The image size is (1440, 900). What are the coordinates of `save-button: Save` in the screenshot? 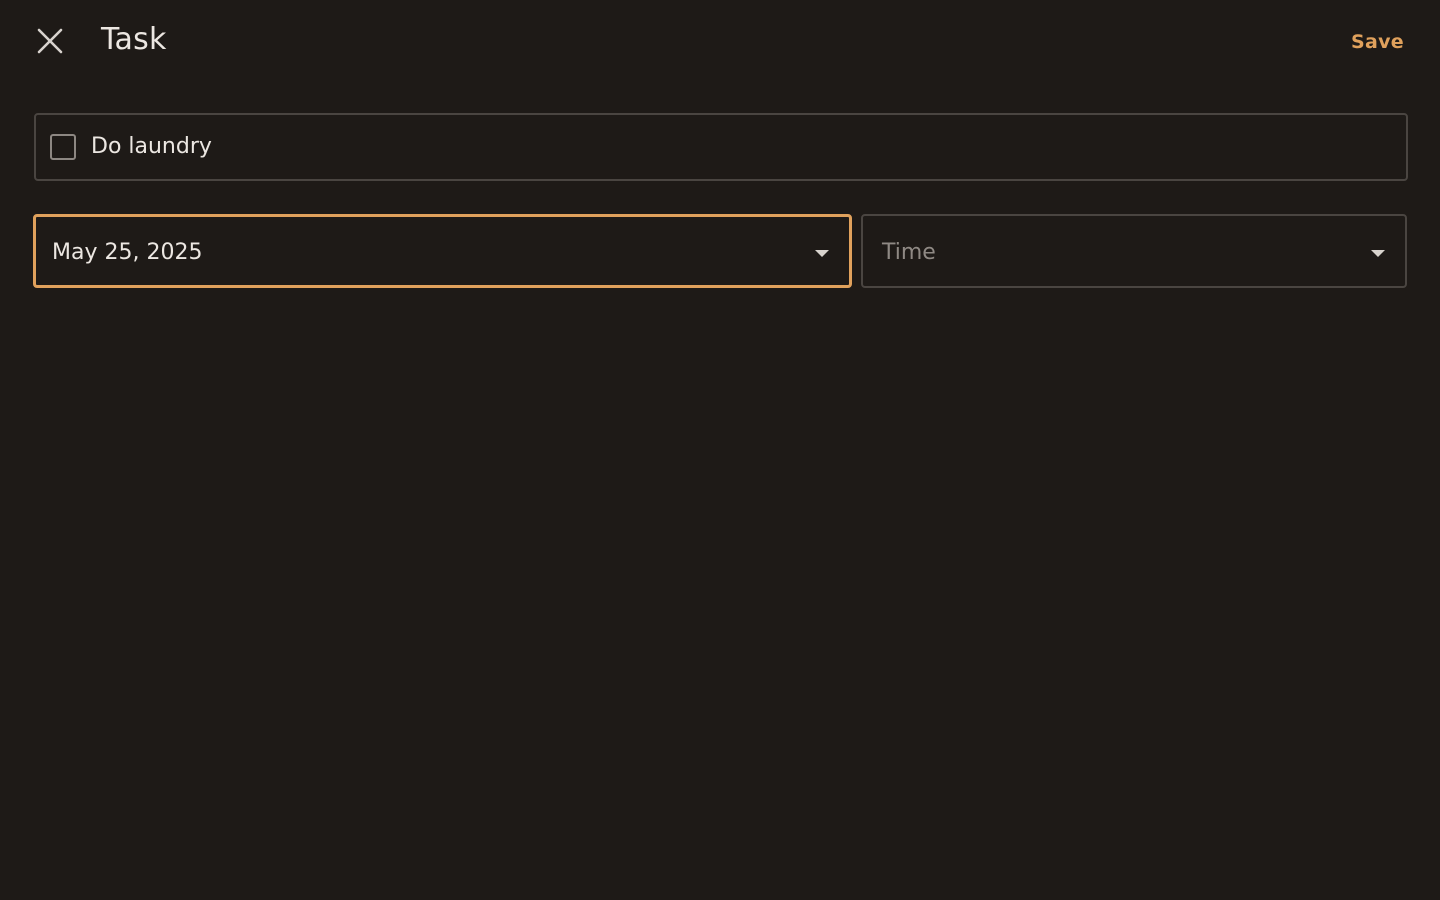 It's located at (1377, 42).